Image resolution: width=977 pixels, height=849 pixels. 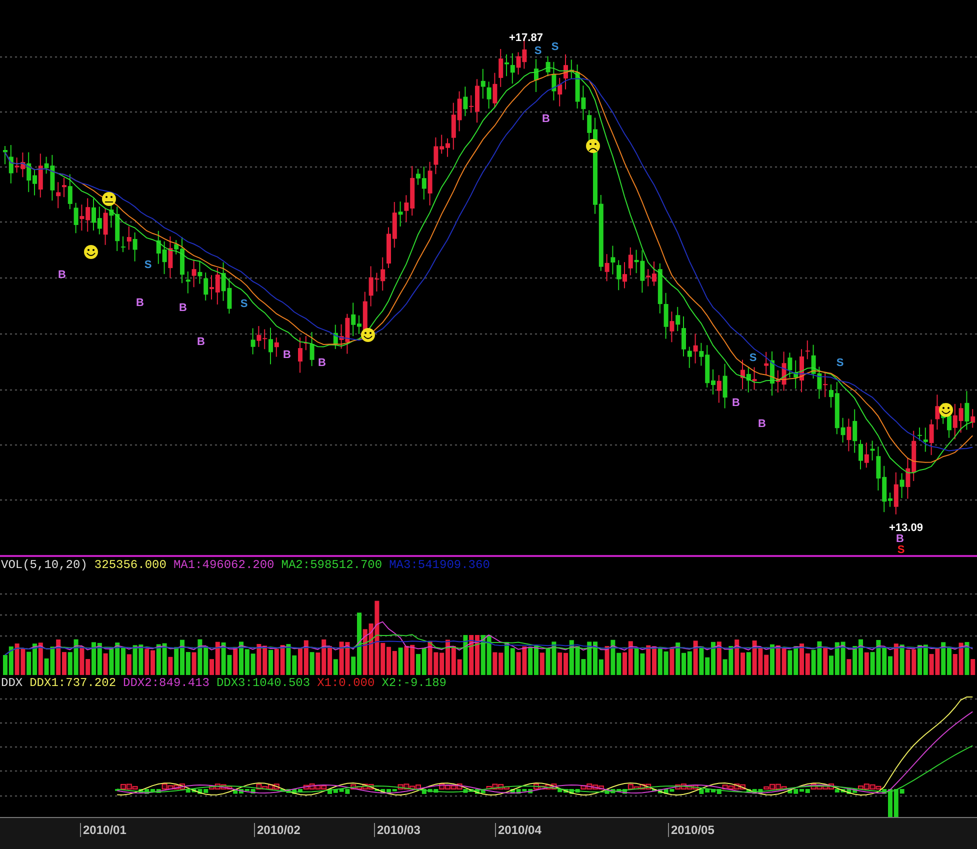 What do you see at coordinates (439, 565) in the screenshot?
I see `legend-text: MA3:541909.360` at bounding box center [439, 565].